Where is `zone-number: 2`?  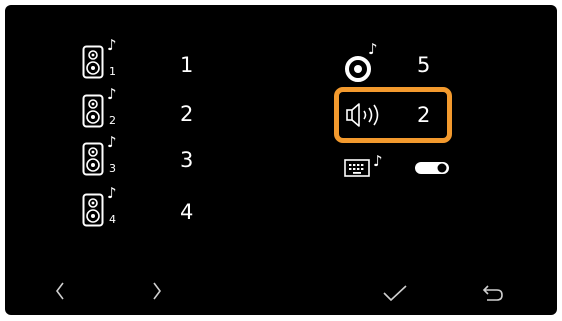 zone-number: 2 is located at coordinates (112, 120).